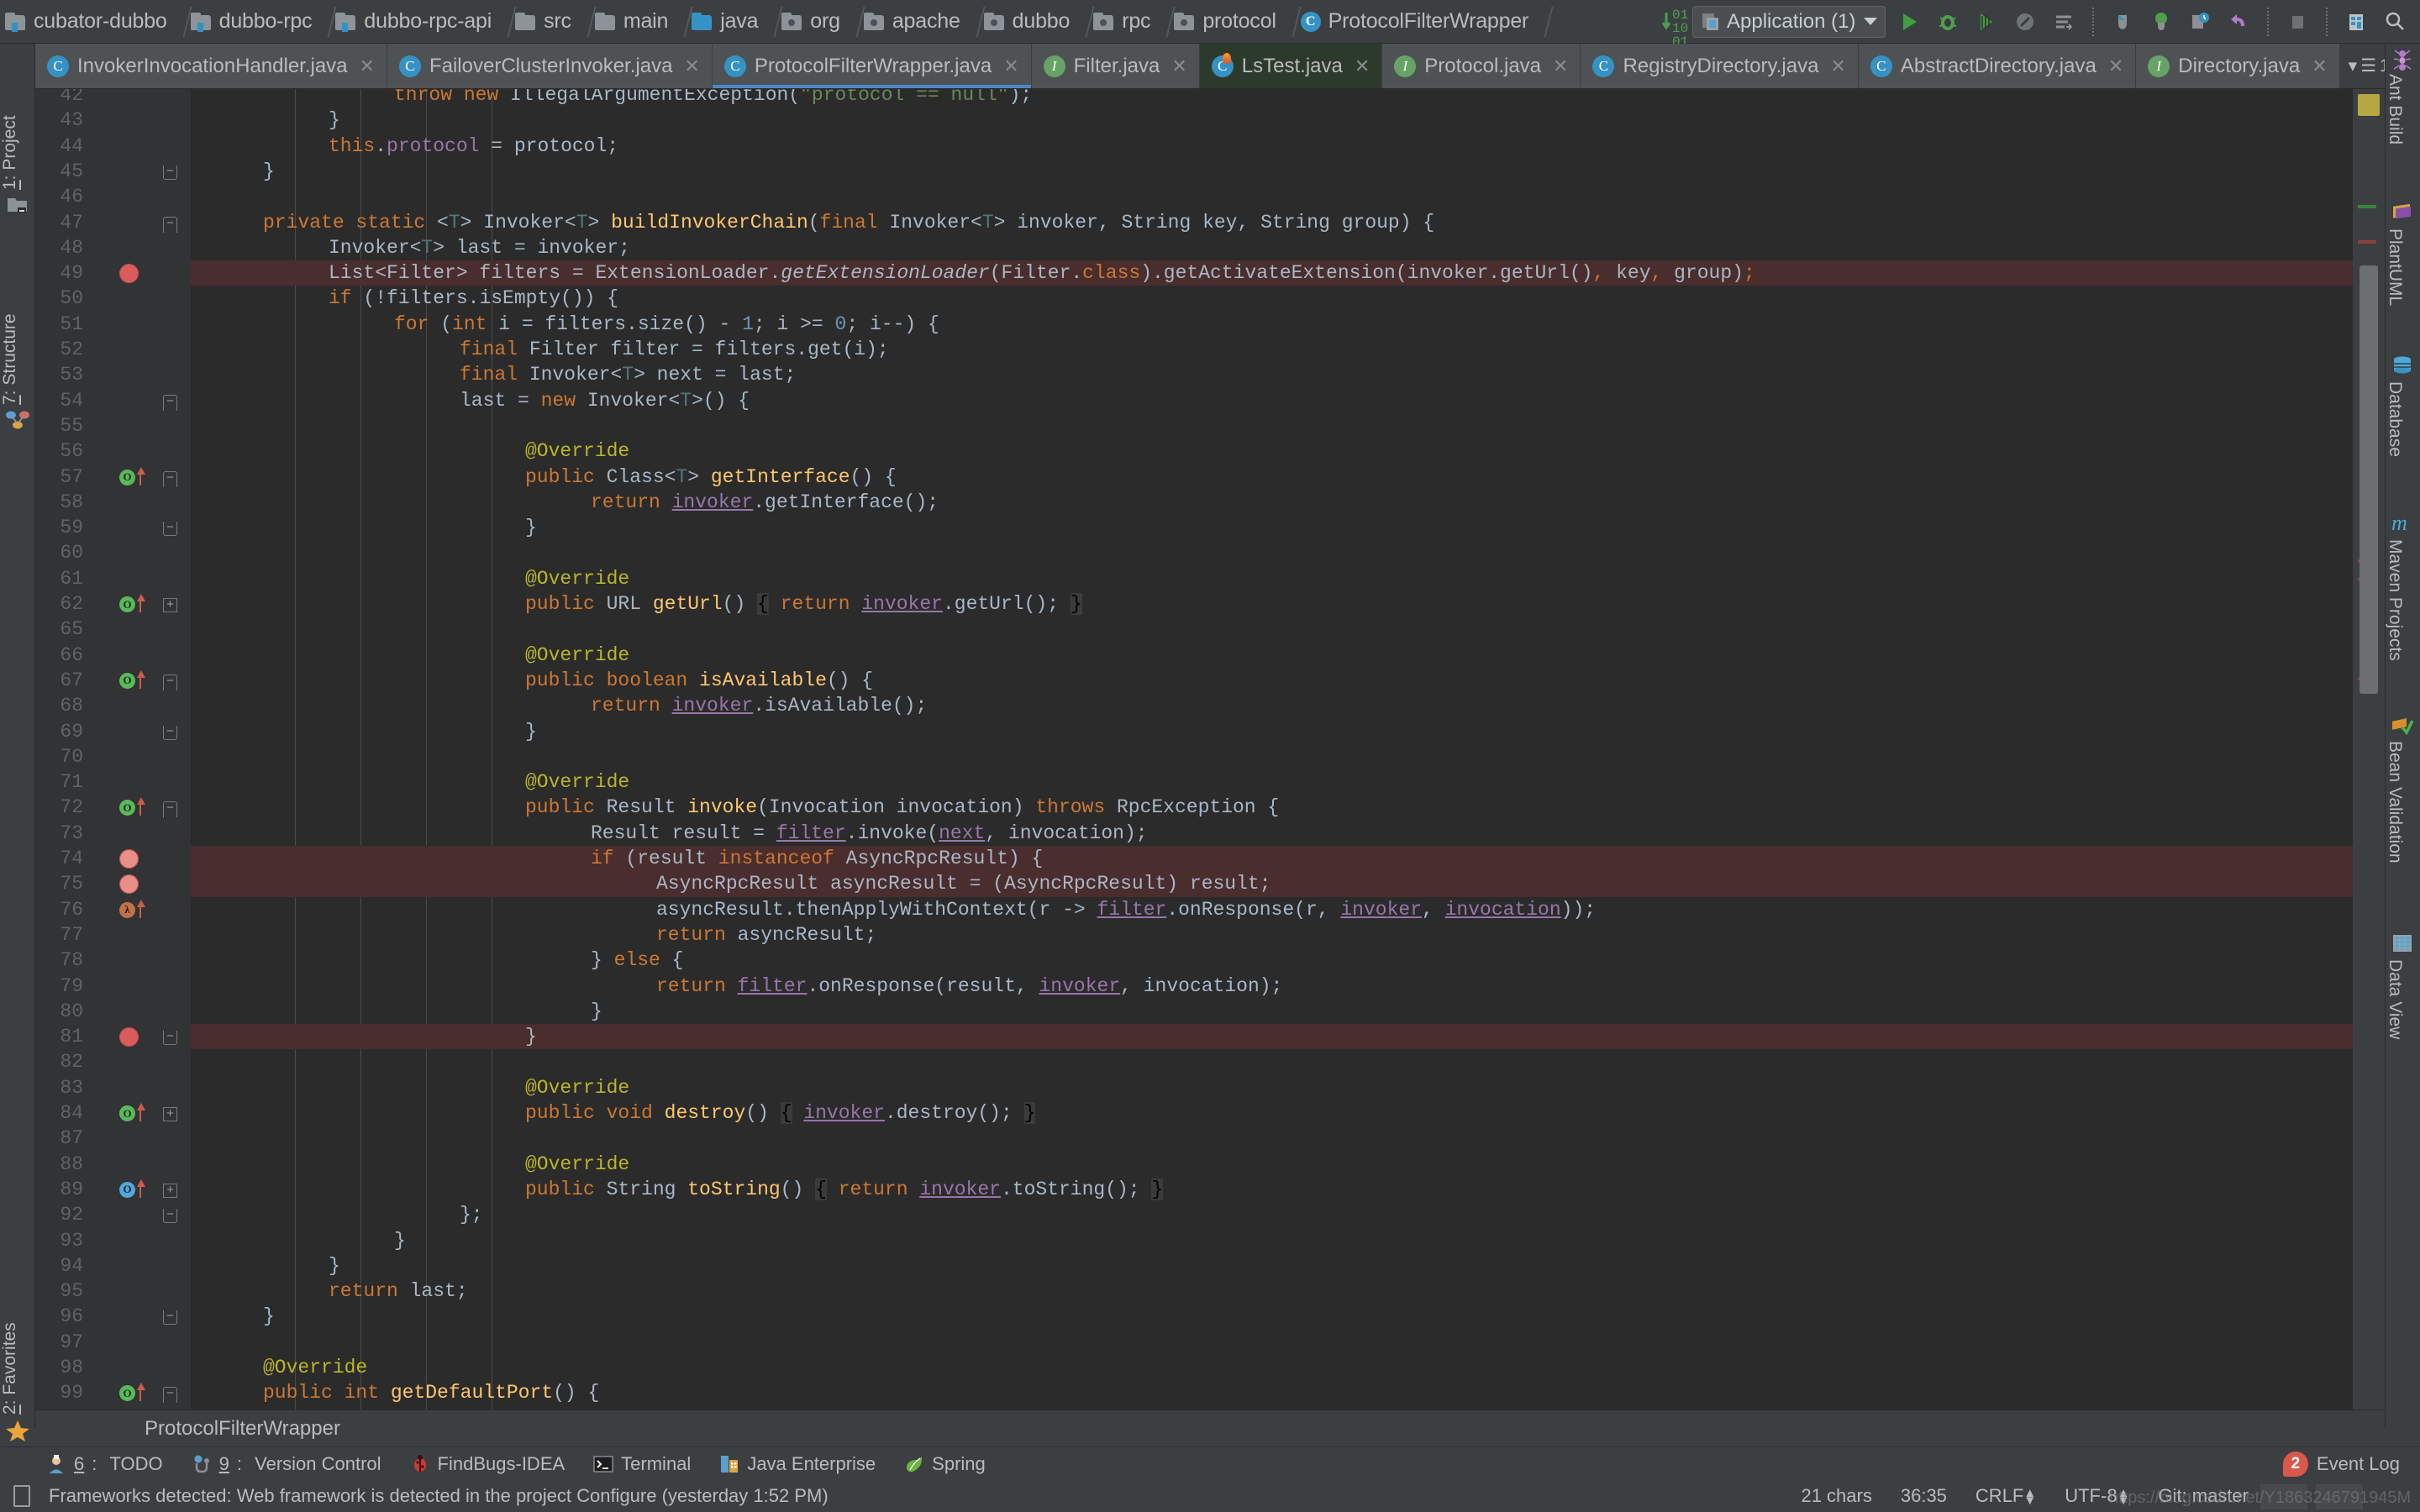 Image resolution: width=2420 pixels, height=1512 pixels. What do you see at coordinates (632, 22) in the screenshot?
I see `breadcrumb-item-main: main` at bounding box center [632, 22].